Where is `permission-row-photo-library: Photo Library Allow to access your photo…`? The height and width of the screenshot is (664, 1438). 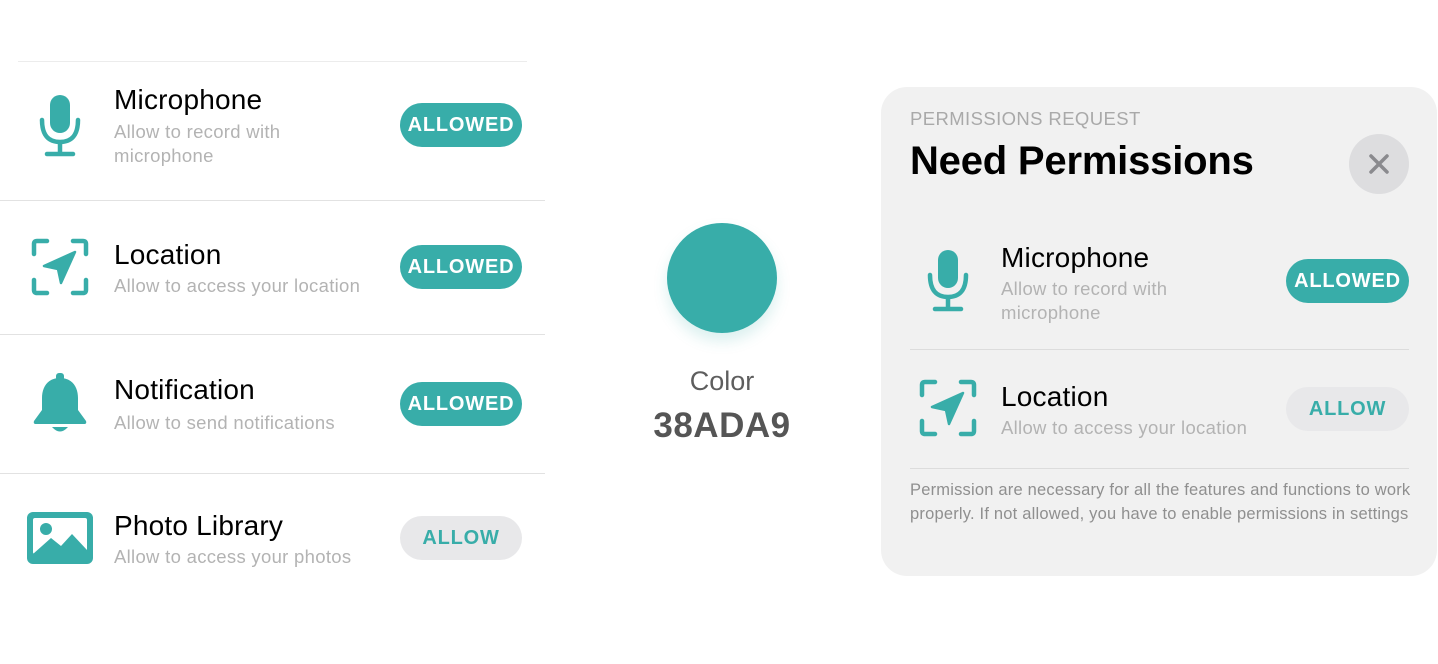 permission-row-photo-library: Photo Library Allow to access your photo… is located at coordinates (272, 543).